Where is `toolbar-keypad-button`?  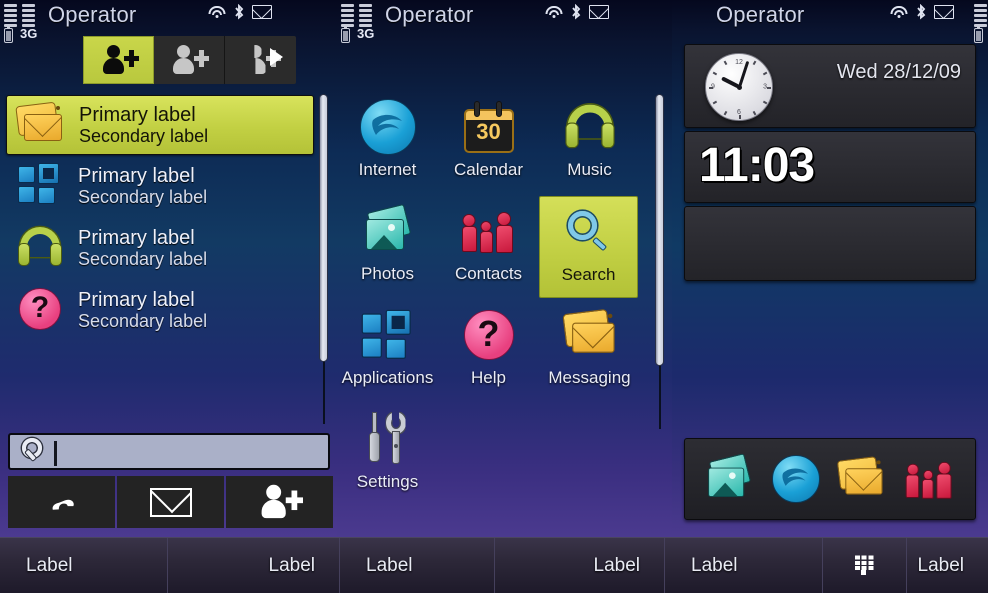
toolbar-keypad-button is located at coordinates (865, 565).